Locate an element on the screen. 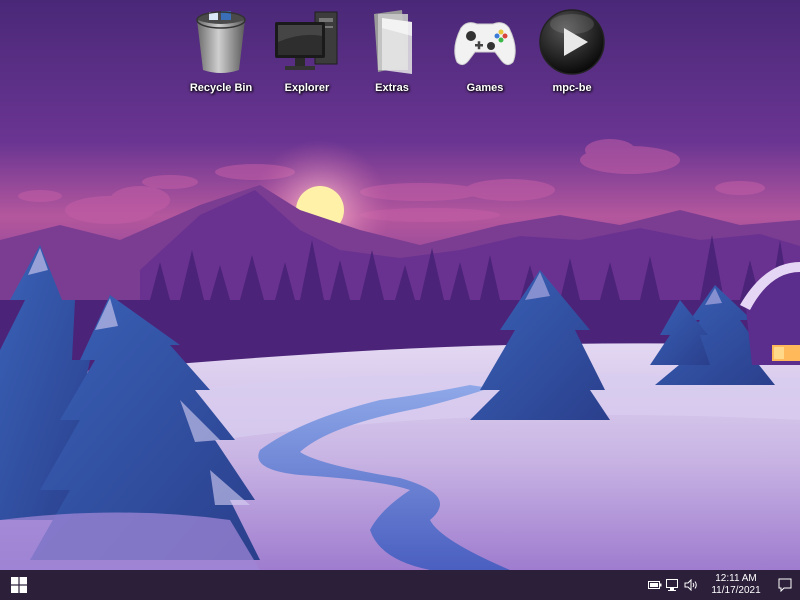 This screenshot has width=800, height=600. windows-logo-icon is located at coordinates (19, 585).